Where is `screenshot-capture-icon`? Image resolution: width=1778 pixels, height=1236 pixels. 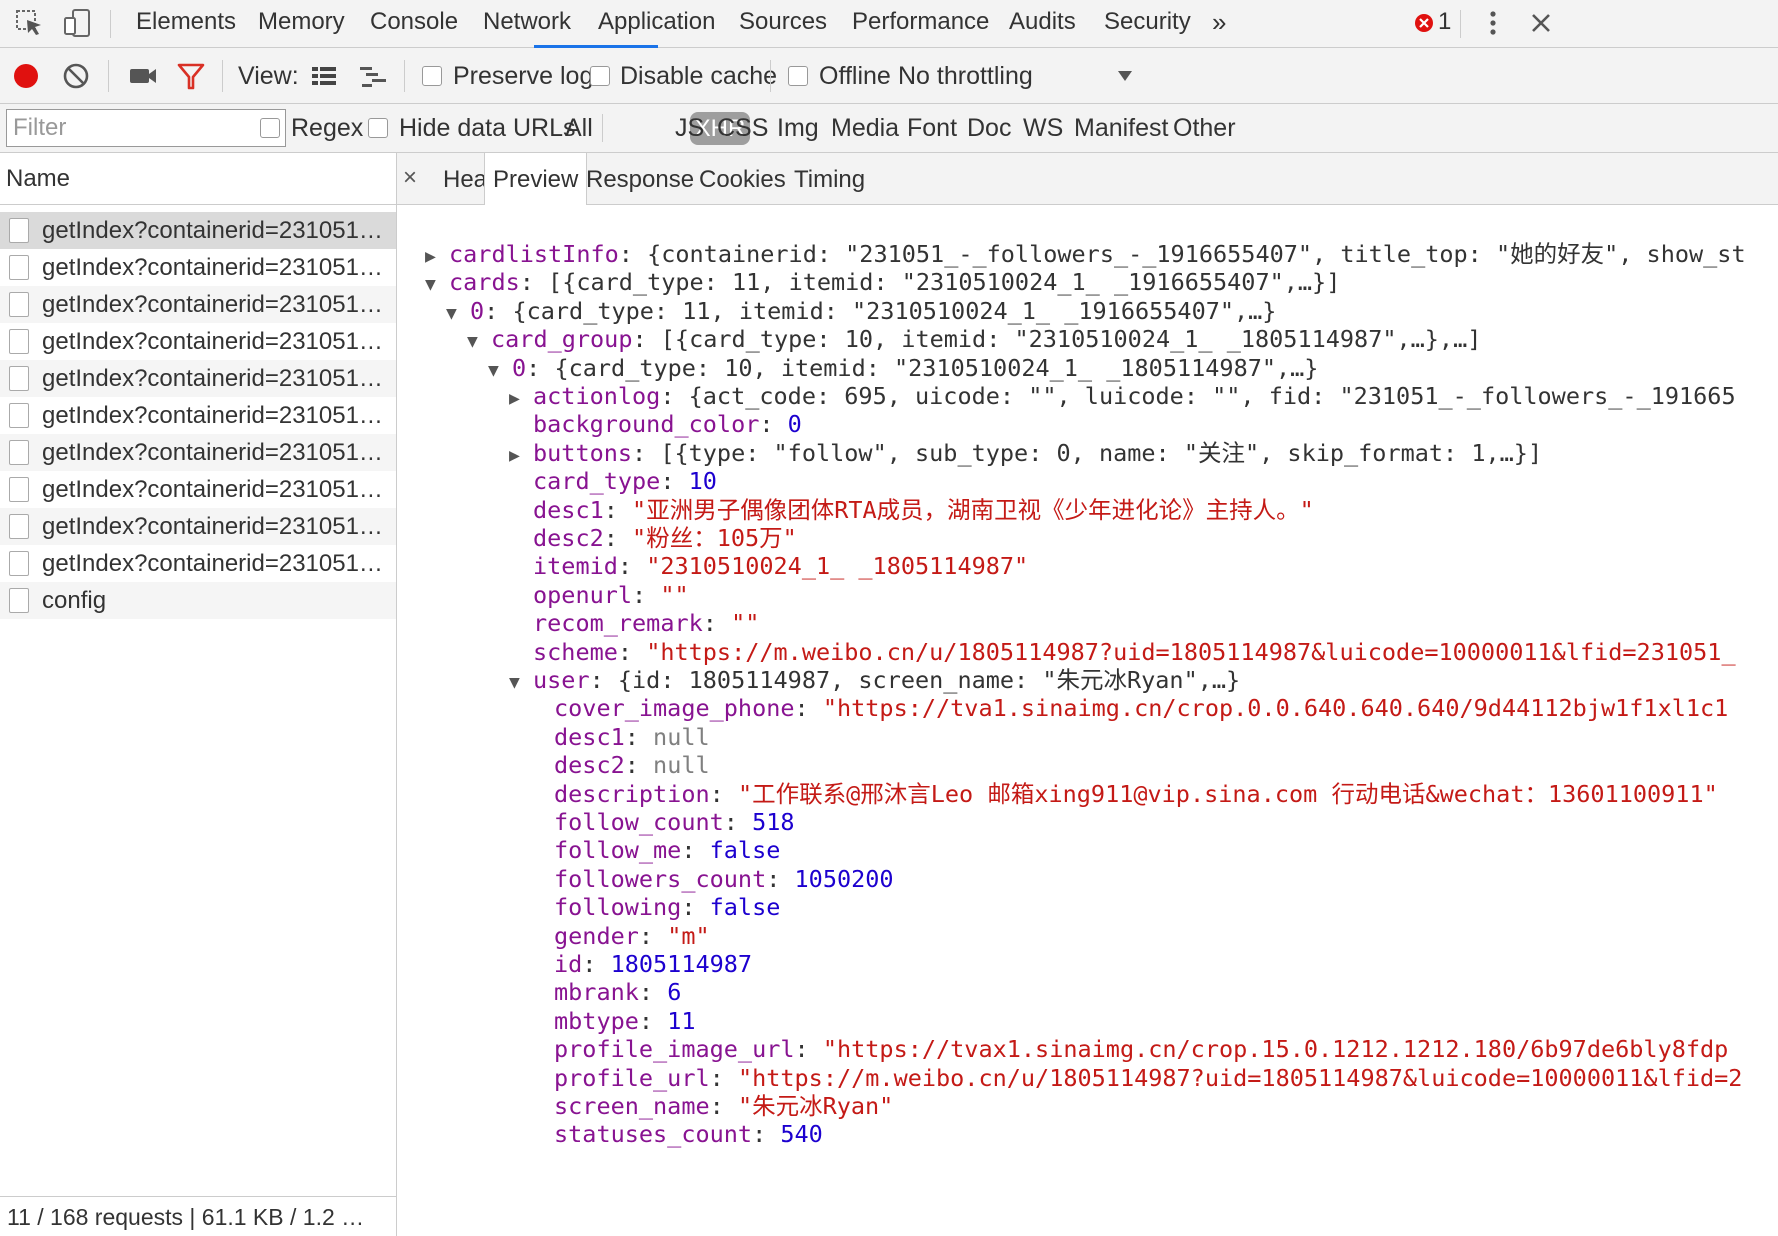 screenshot-capture-icon is located at coordinates (143, 76).